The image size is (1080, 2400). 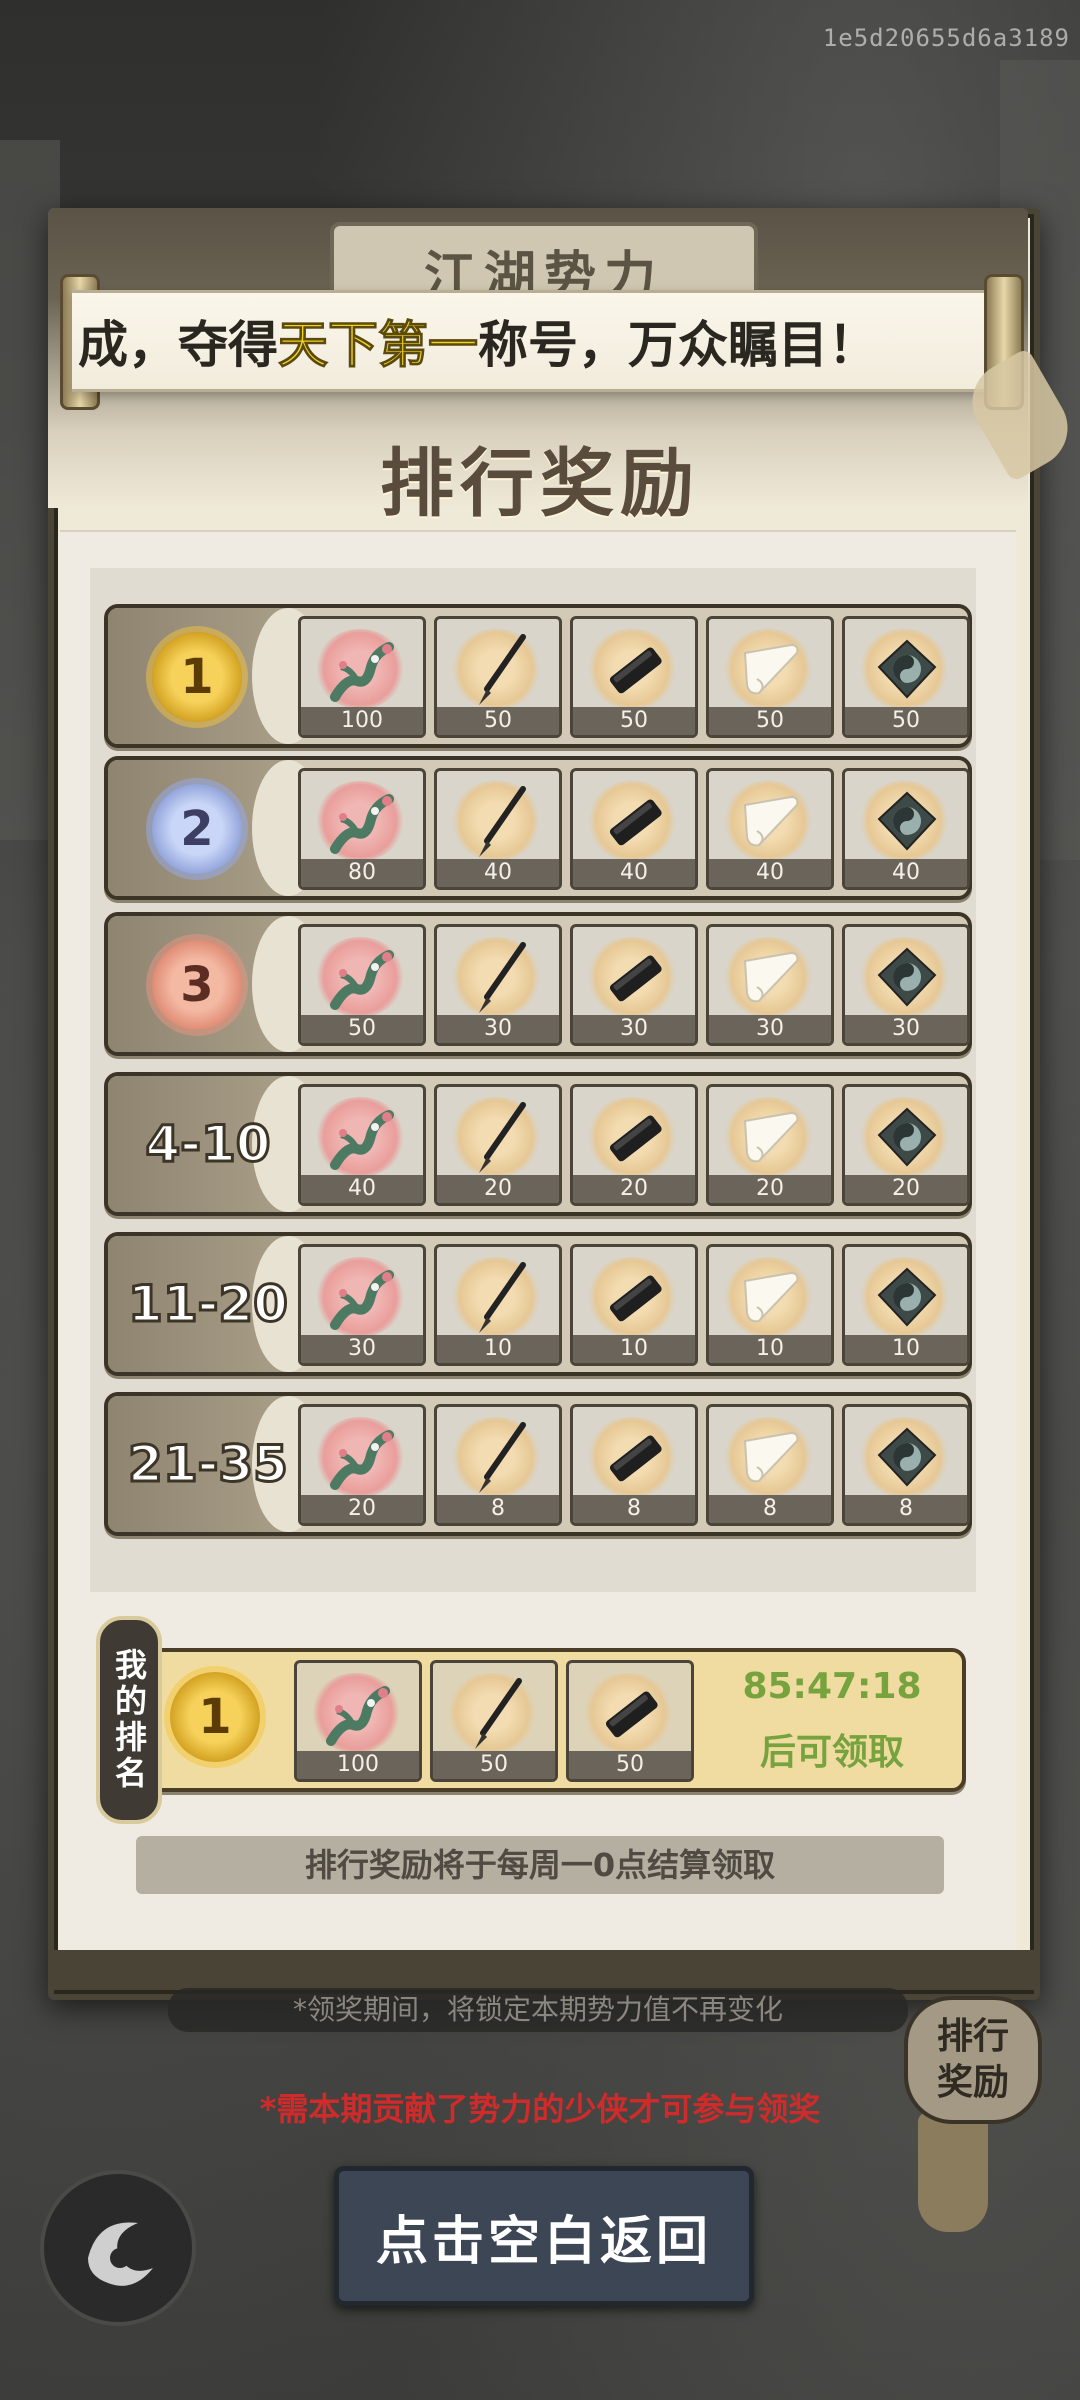 I want to click on scroll-frame-bottom, so click(x=544, y=1970).